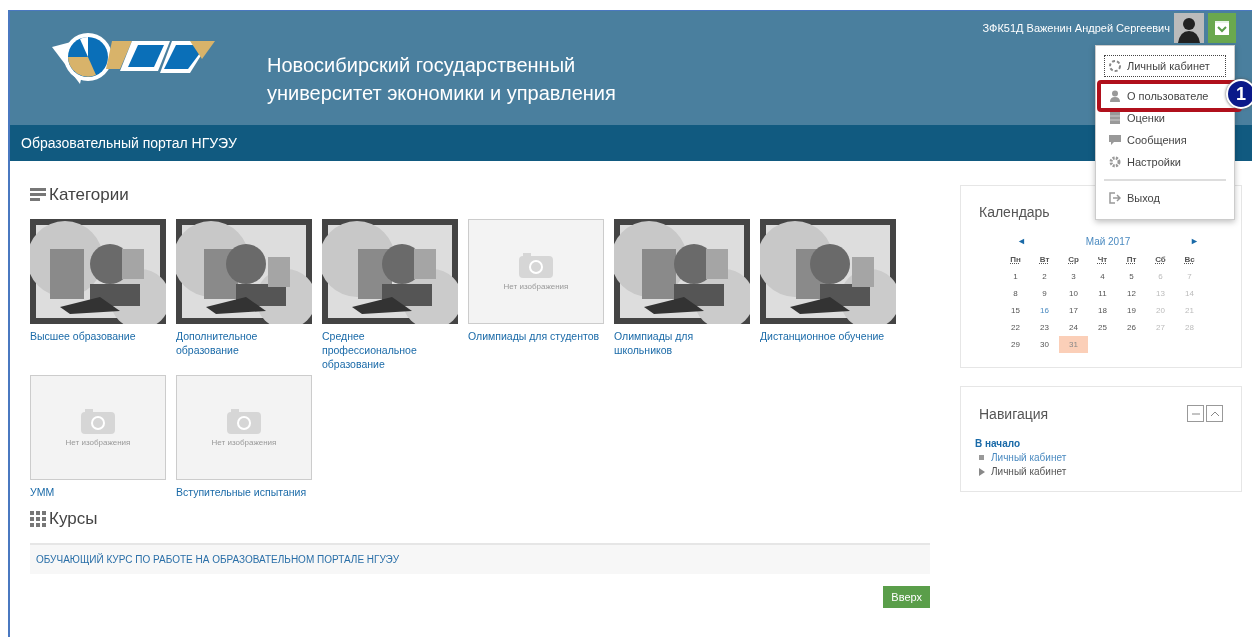  What do you see at coordinates (38, 195) in the screenshot?
I see `list-icon` at bounding box center [38, 195].